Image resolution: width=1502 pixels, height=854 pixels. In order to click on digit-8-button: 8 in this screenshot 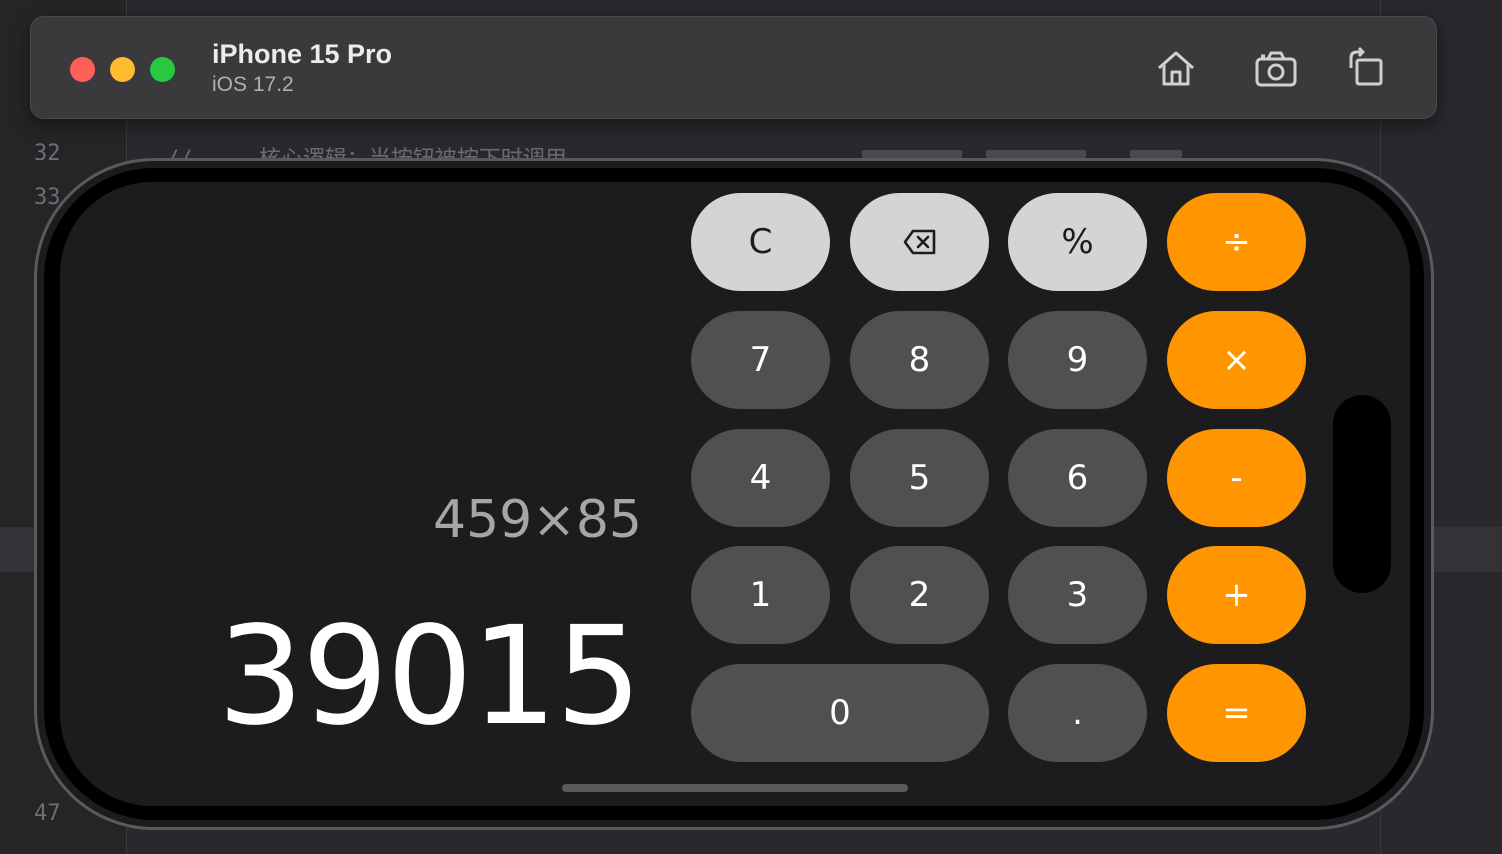, I will do `click(919, 360)`.